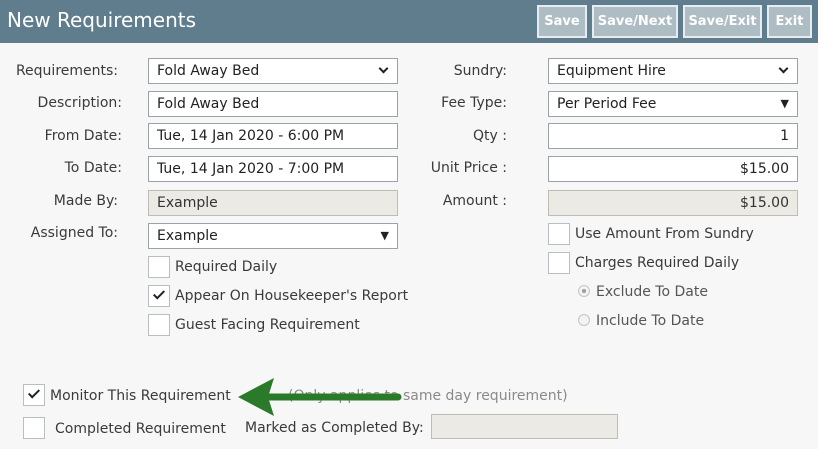 The image size is (818, 449). What do you see at coordinates (273, 236) in the screenshot?
I see `assigned-to-select: Example ▼` at bounding box center [273, 236].